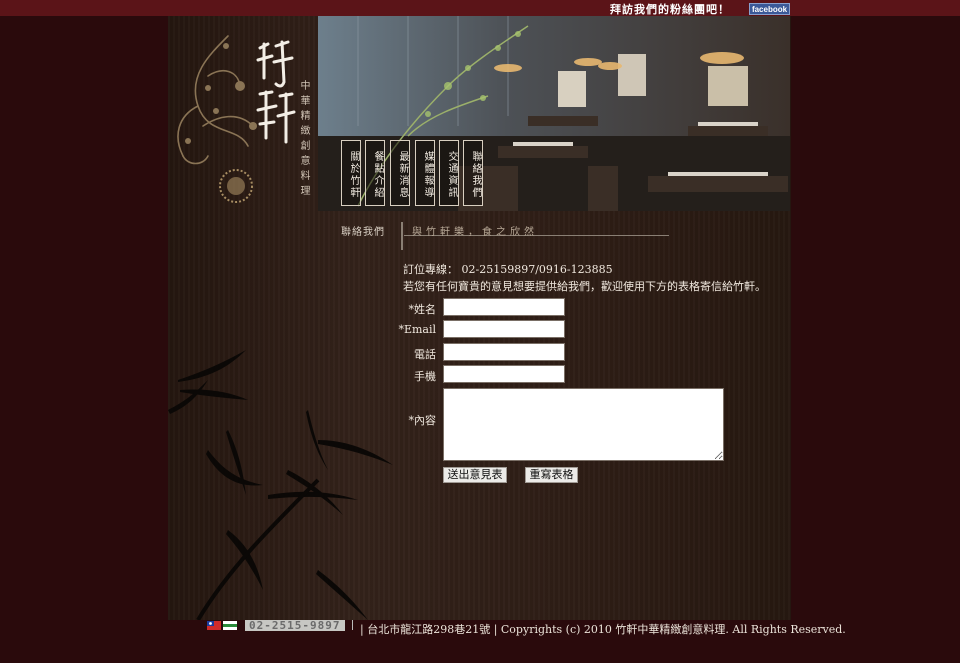 This screenshot has height=663, width=960. What do you see at coordinates (449, 173) in the screenshot?
I see `nav-traffic: 交通資訊` at bounding box center [449, 173].